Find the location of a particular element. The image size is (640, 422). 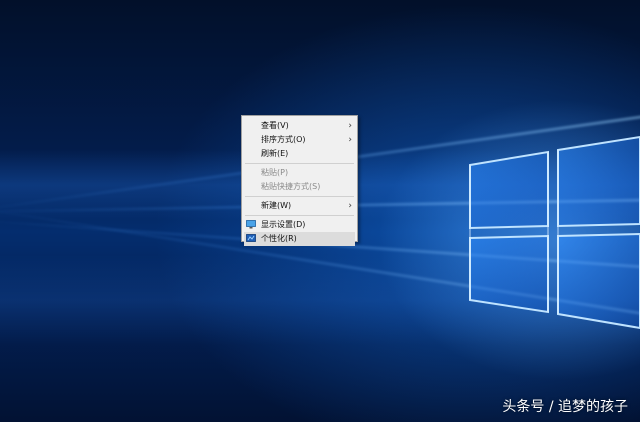

menu-item-display-settings: 显示设置(D) is located at coordinates (299, 225).